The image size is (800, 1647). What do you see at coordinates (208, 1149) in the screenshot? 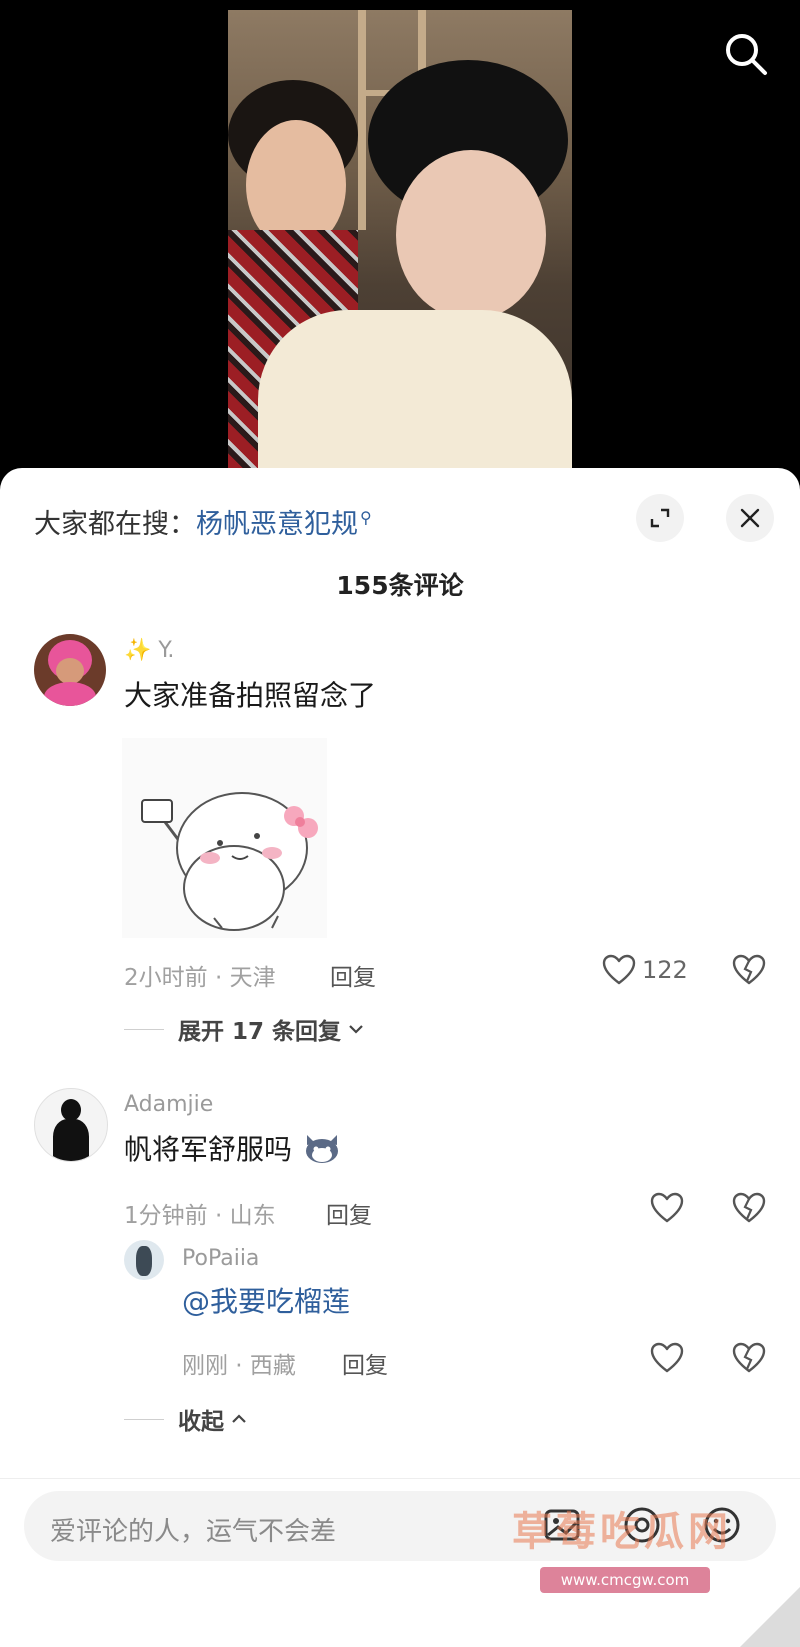
I see `comment-text-content: 帆将军舒服吗` at bounding box center [208, 1149].